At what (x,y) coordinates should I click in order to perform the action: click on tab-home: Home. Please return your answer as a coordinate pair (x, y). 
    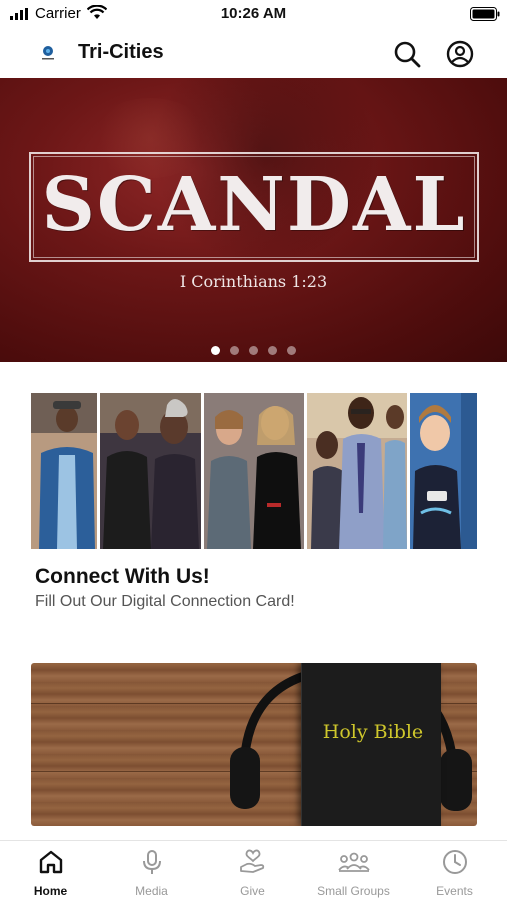
    Looking at the image, I should click on (50, 870).